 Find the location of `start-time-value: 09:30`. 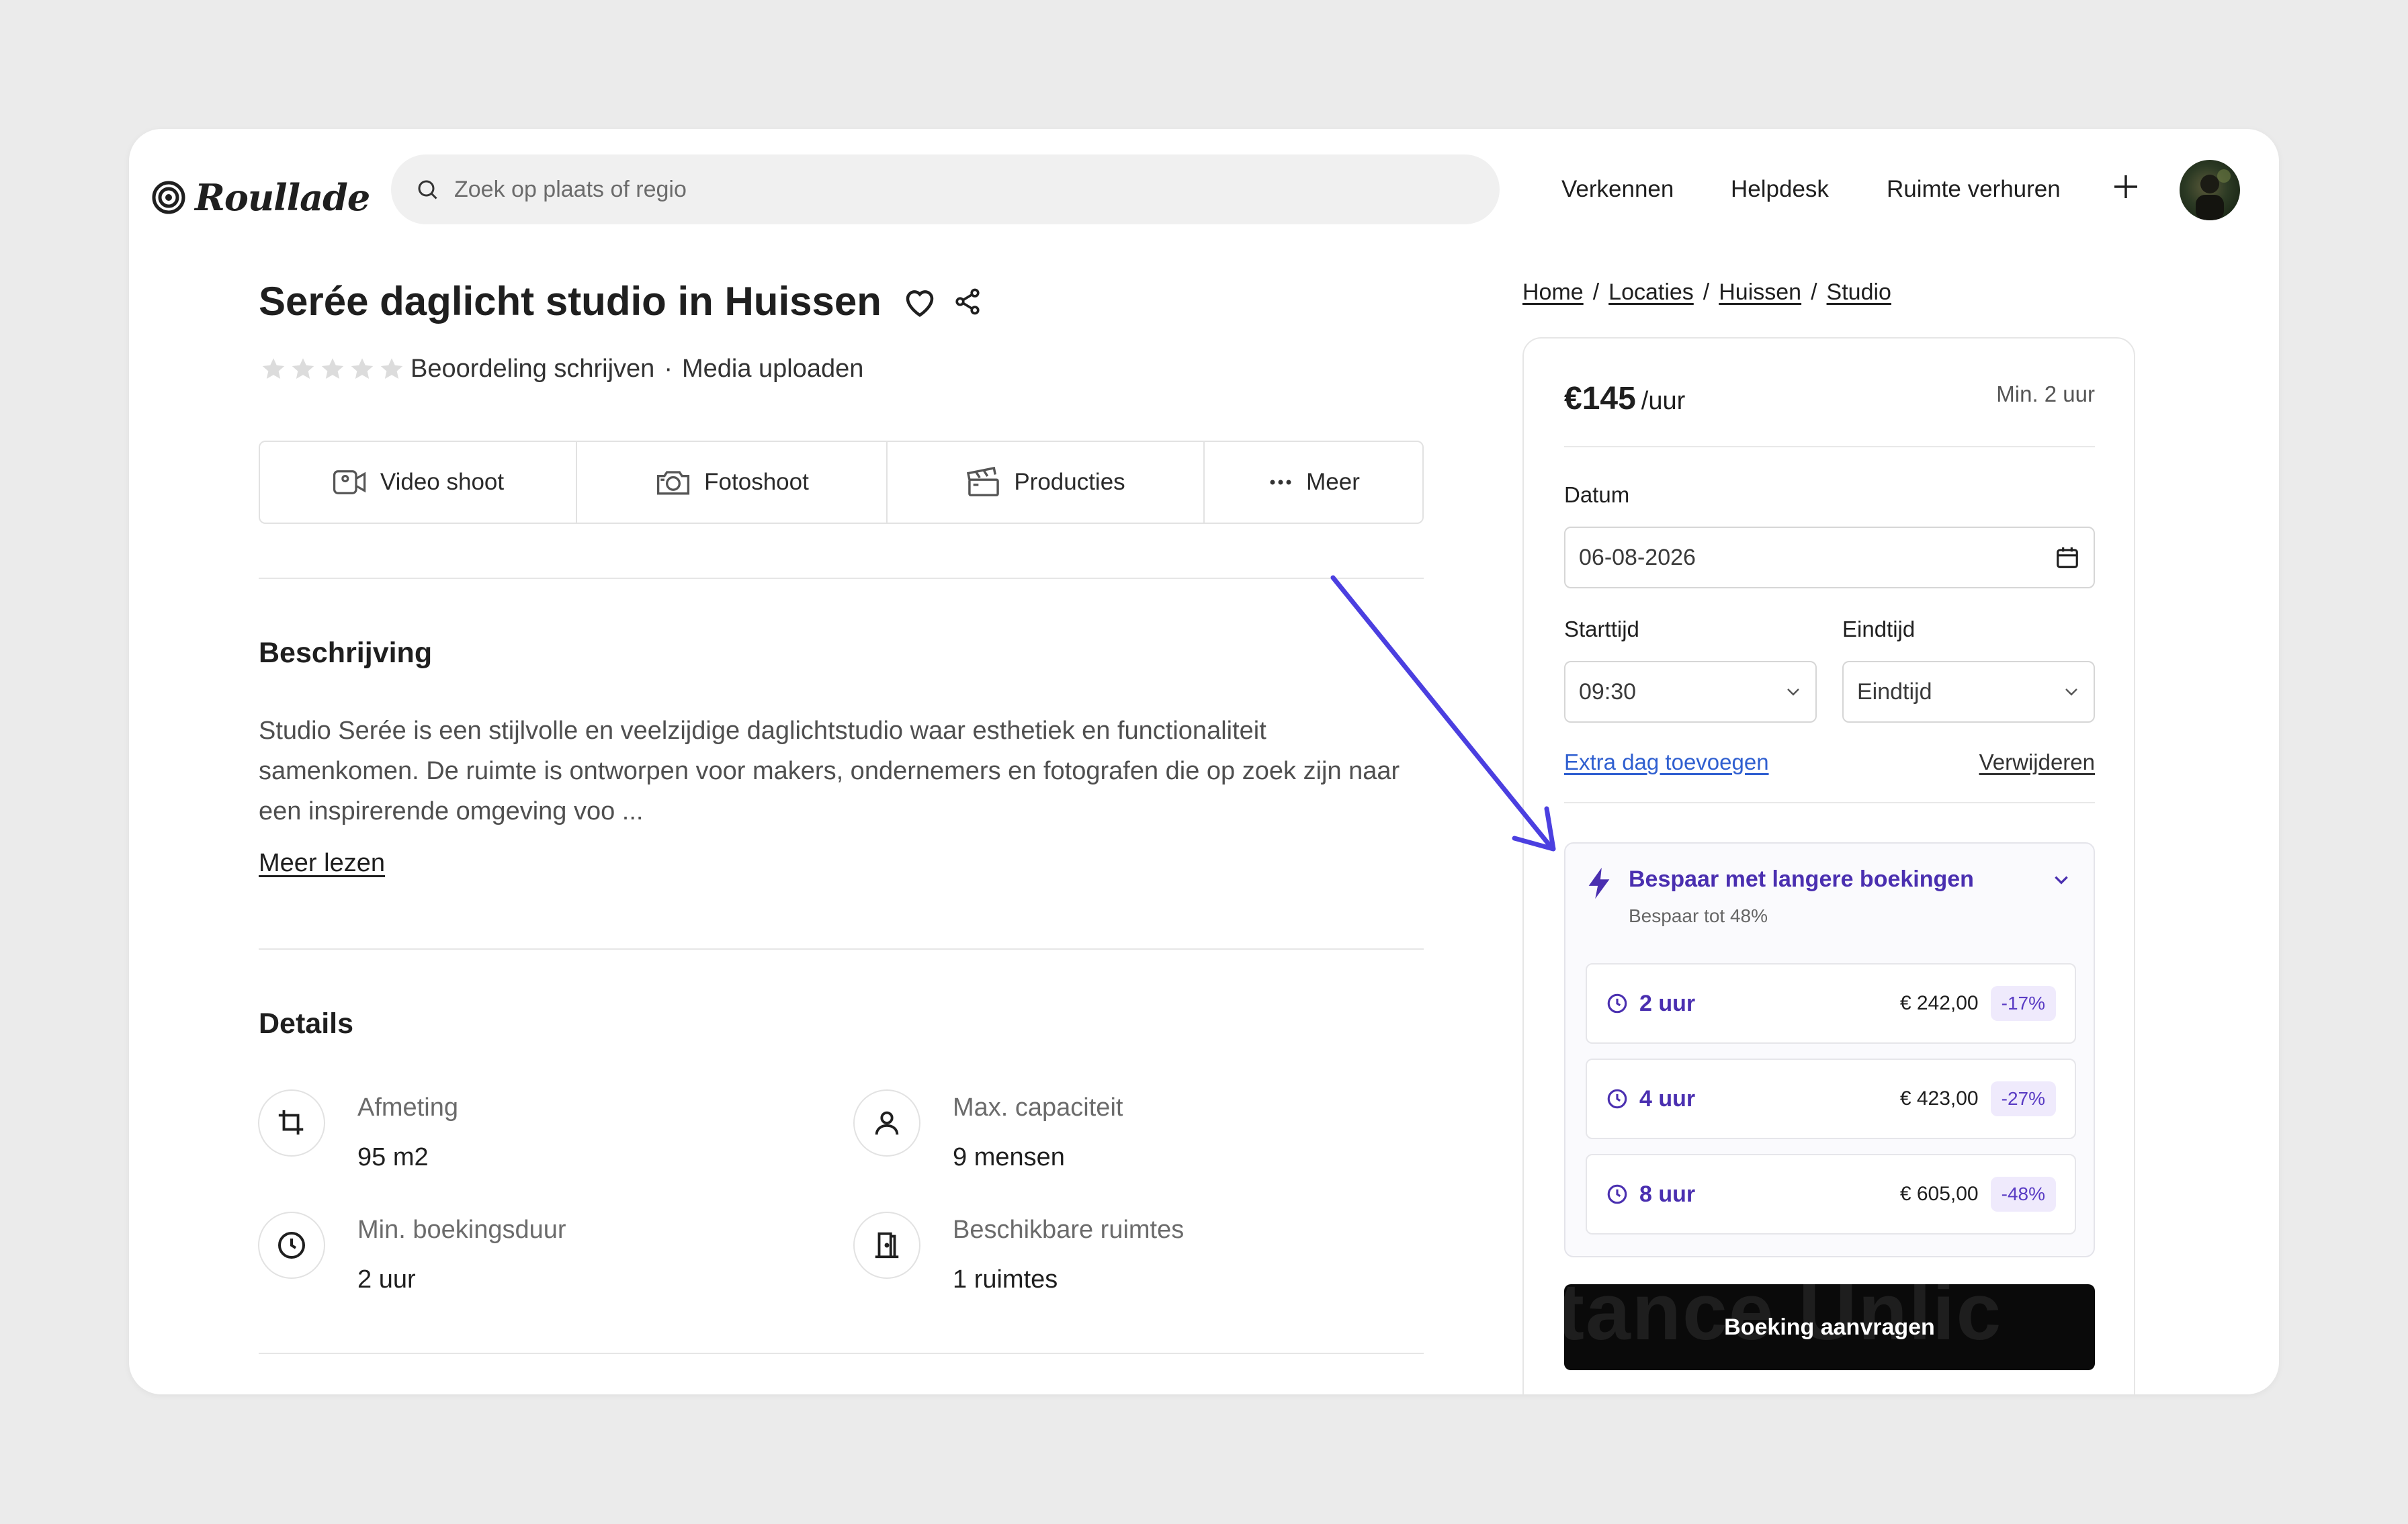

start-time-value: 09:30 is located at coordinates (1608, 692).